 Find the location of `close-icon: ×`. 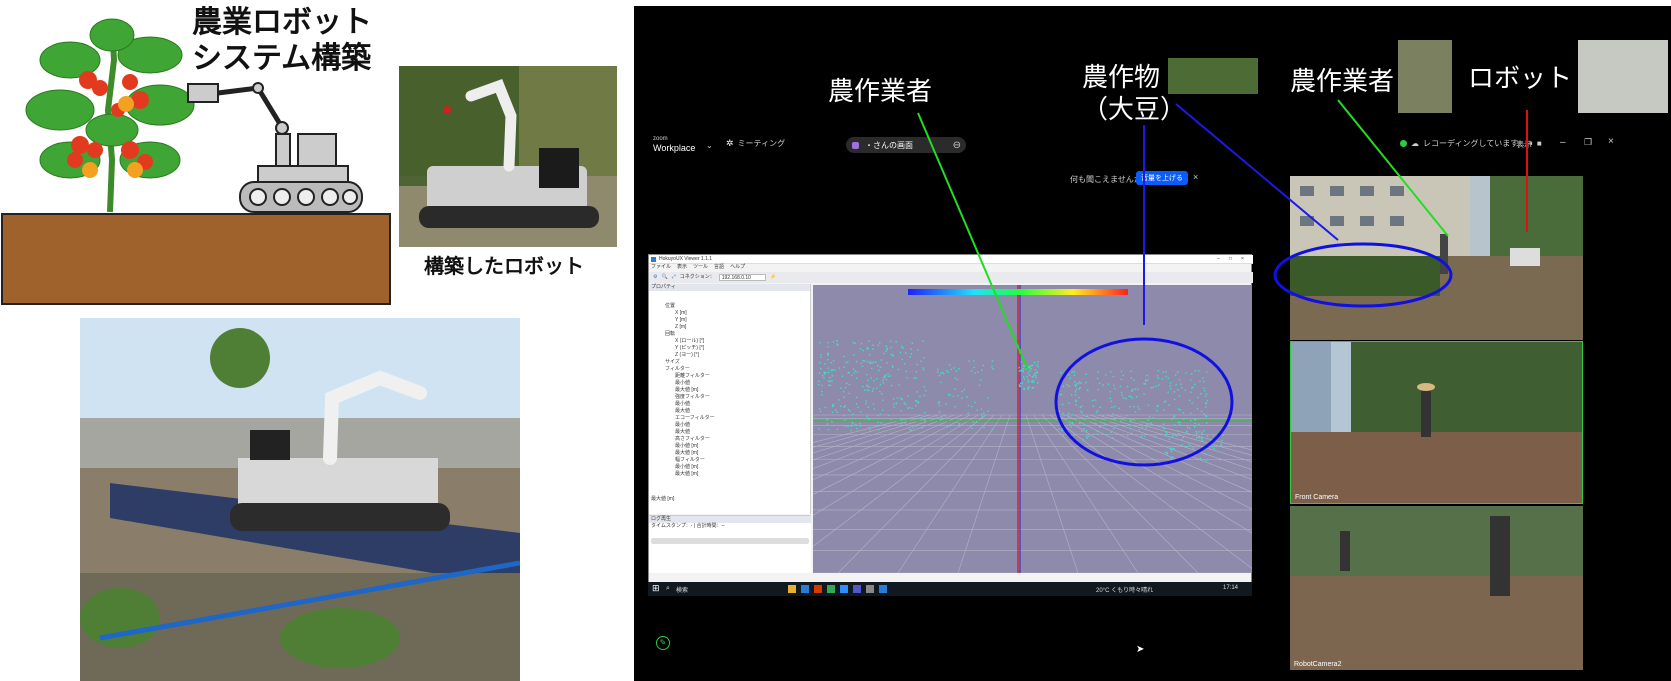

close-icon: × is located at coordinates (1195, 177).